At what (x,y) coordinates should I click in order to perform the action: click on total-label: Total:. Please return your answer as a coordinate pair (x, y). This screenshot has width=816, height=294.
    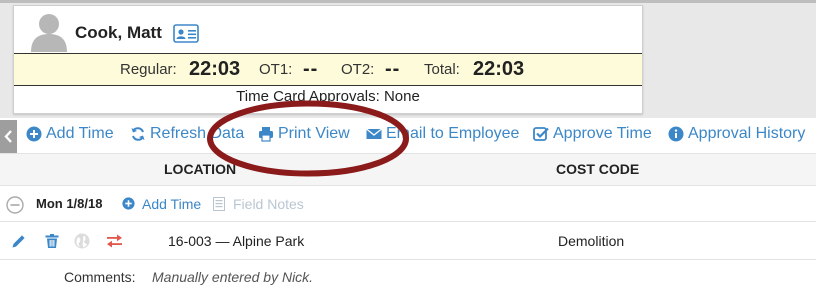
    Looking at the image, I should click on (442, 69).